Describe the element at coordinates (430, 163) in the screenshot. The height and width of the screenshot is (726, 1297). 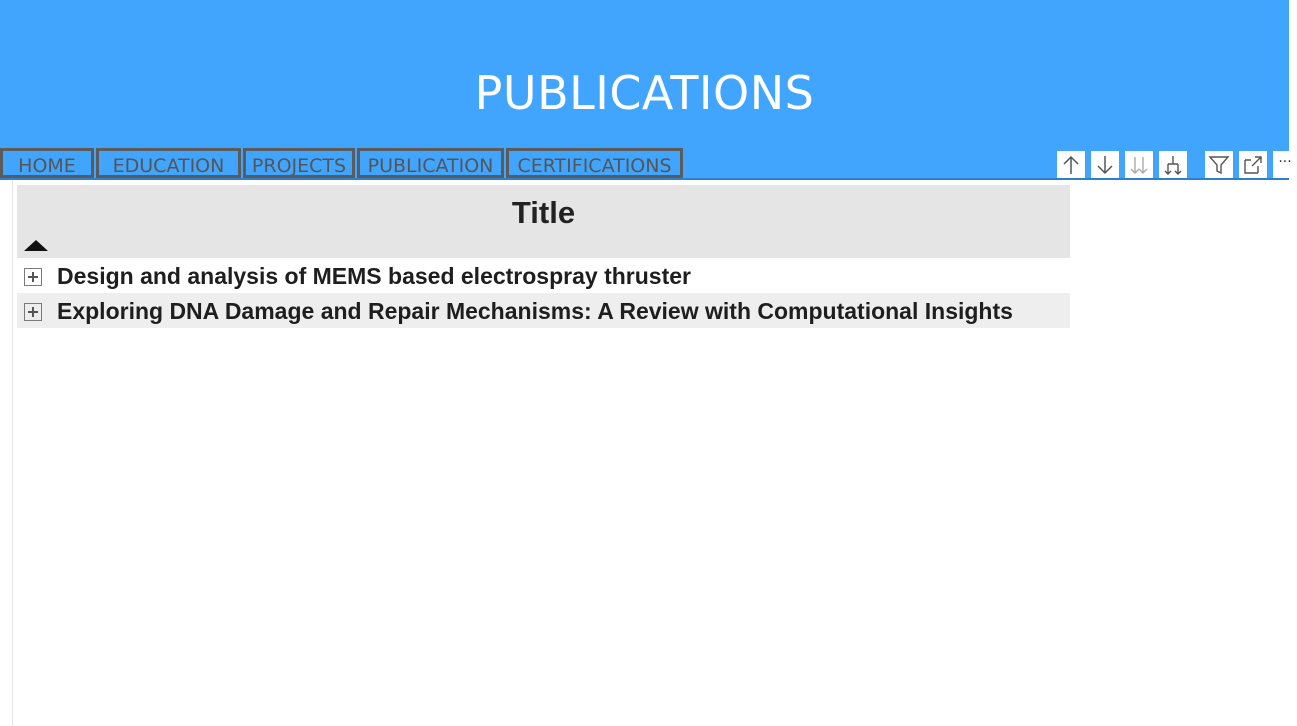
I see `nav-publication-button: PUBLICATION` at that location.